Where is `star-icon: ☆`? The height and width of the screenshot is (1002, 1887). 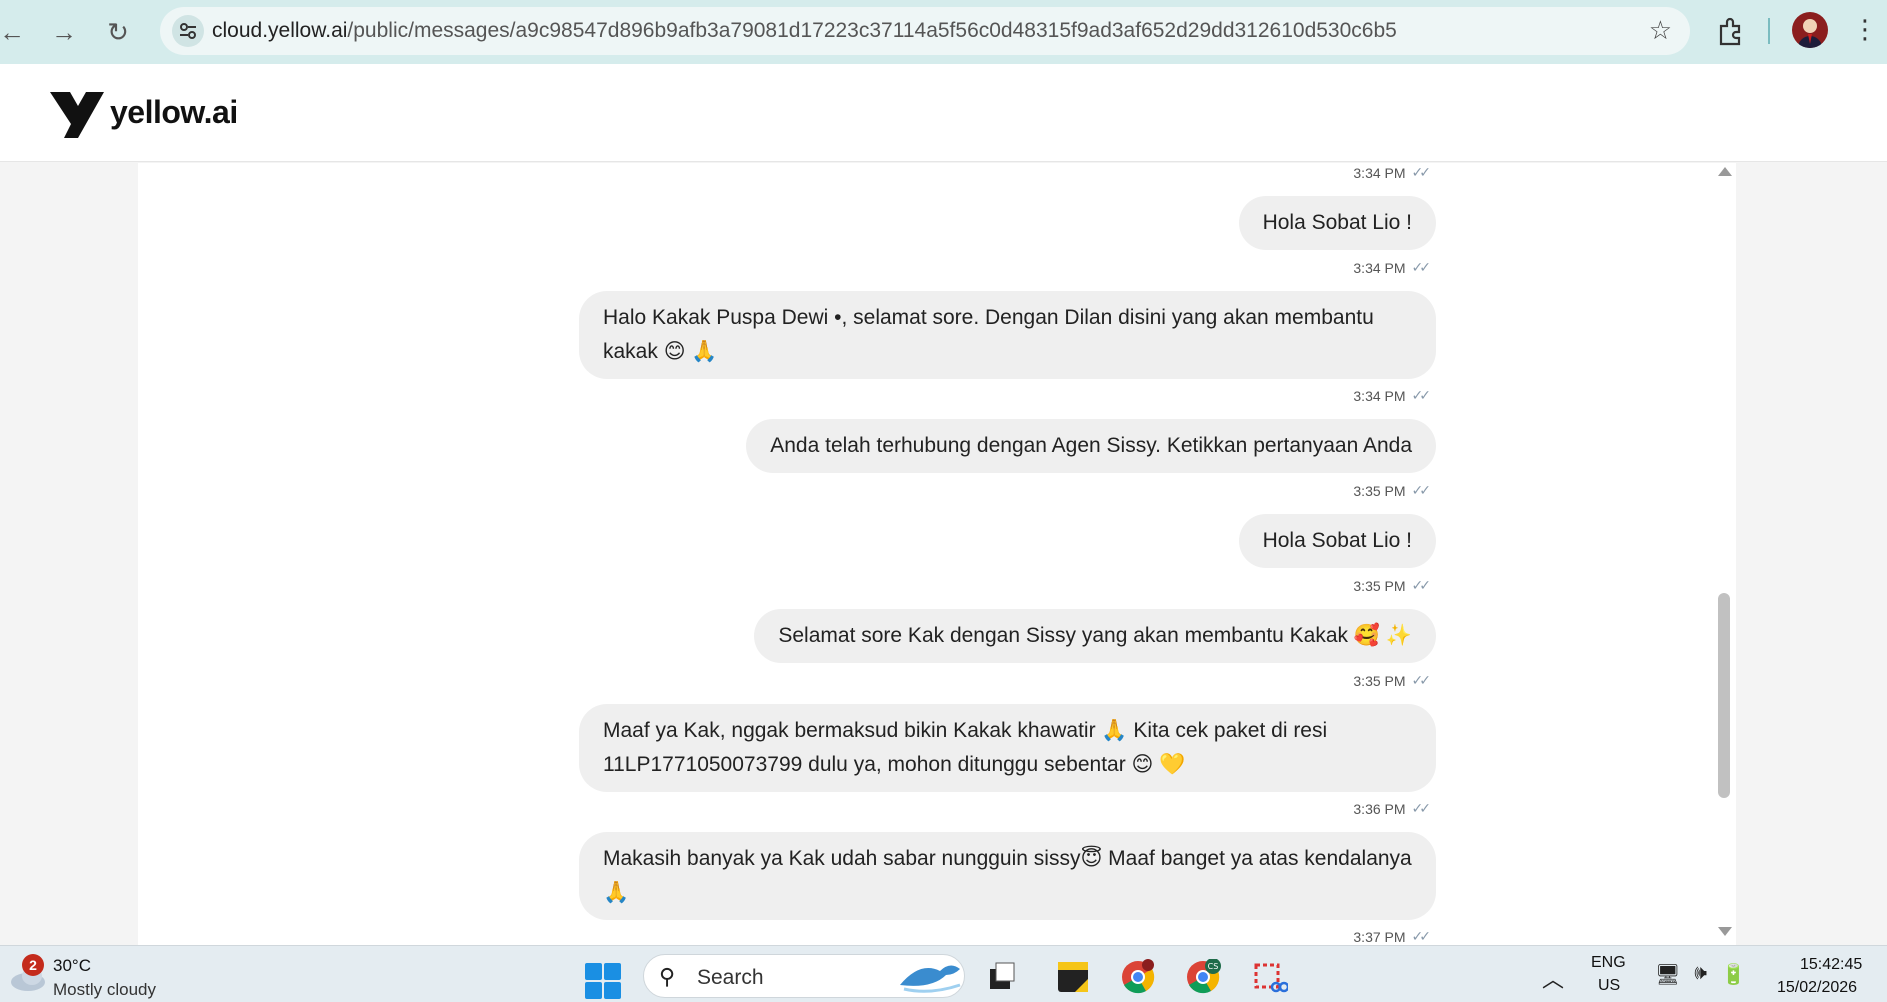 star-icon: ☆ is located at coordinates (1660, 30).